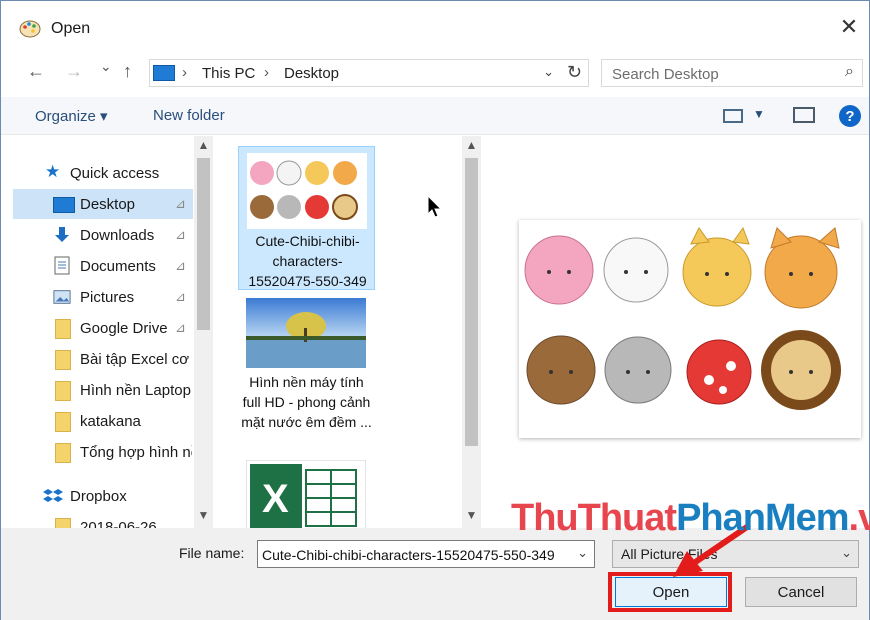  I want to click on chibi-characters-image, so click(682, 318).